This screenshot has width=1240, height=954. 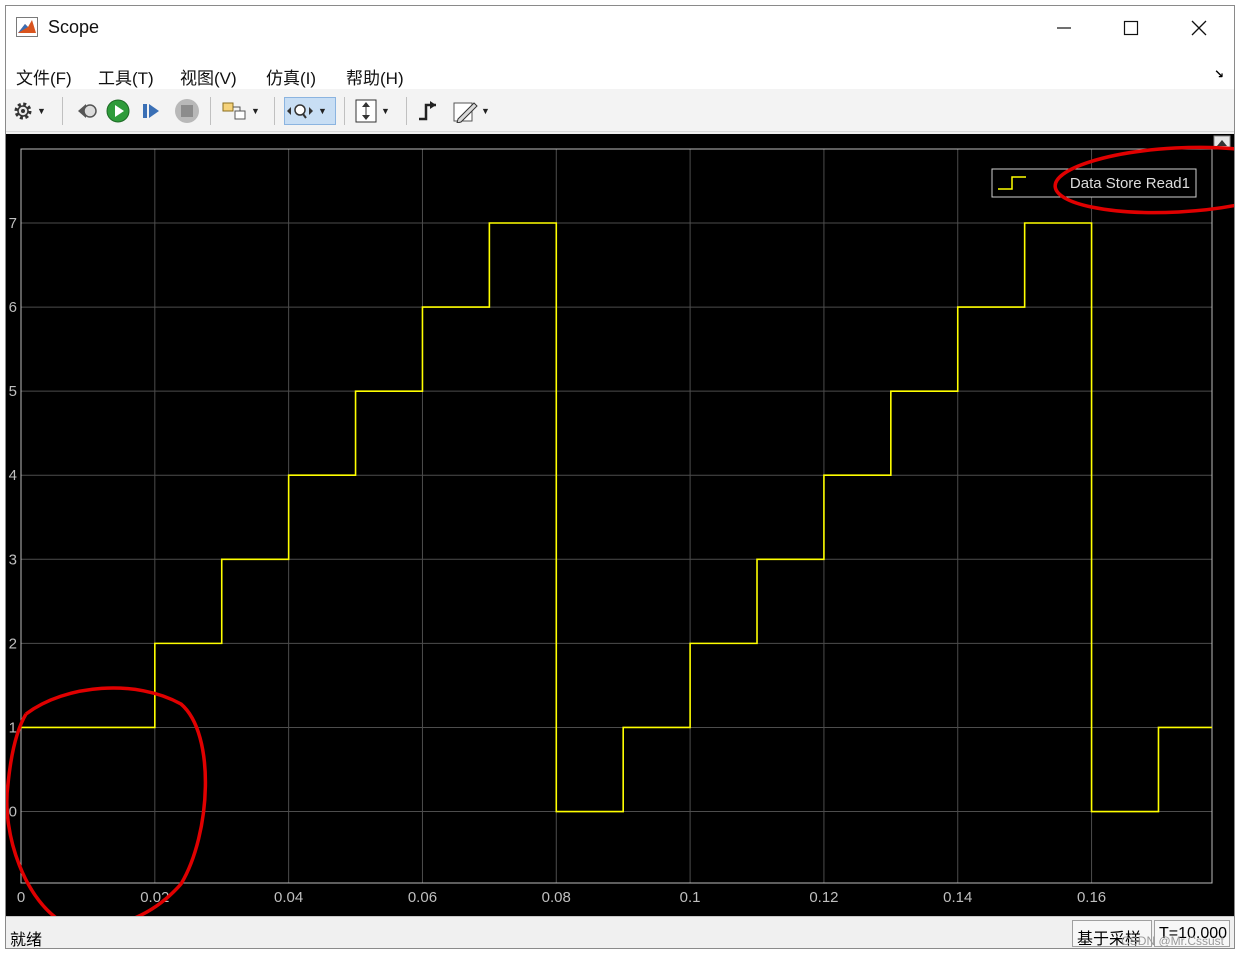 What do you see at coordinates (107, 801) in the screenshot?
I see `origin-highlight-circle` at bounding box center [107, 801].